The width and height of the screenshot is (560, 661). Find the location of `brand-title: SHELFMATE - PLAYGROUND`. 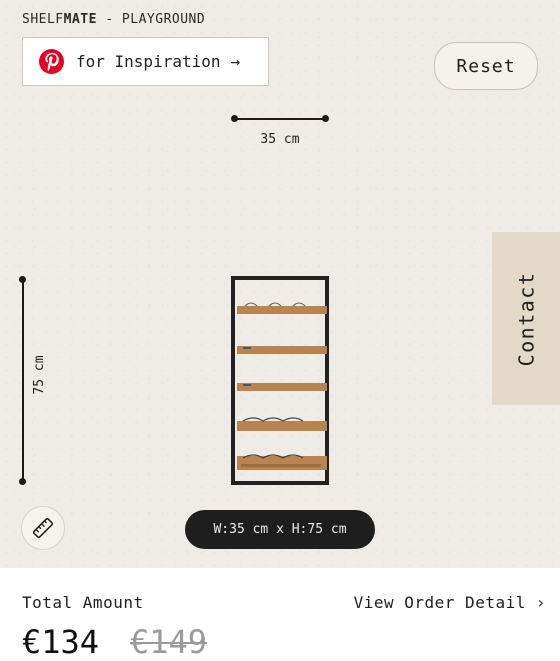

brand-title: SHELFMATE - PLAYGROUND is located at coordinates (113, 19).